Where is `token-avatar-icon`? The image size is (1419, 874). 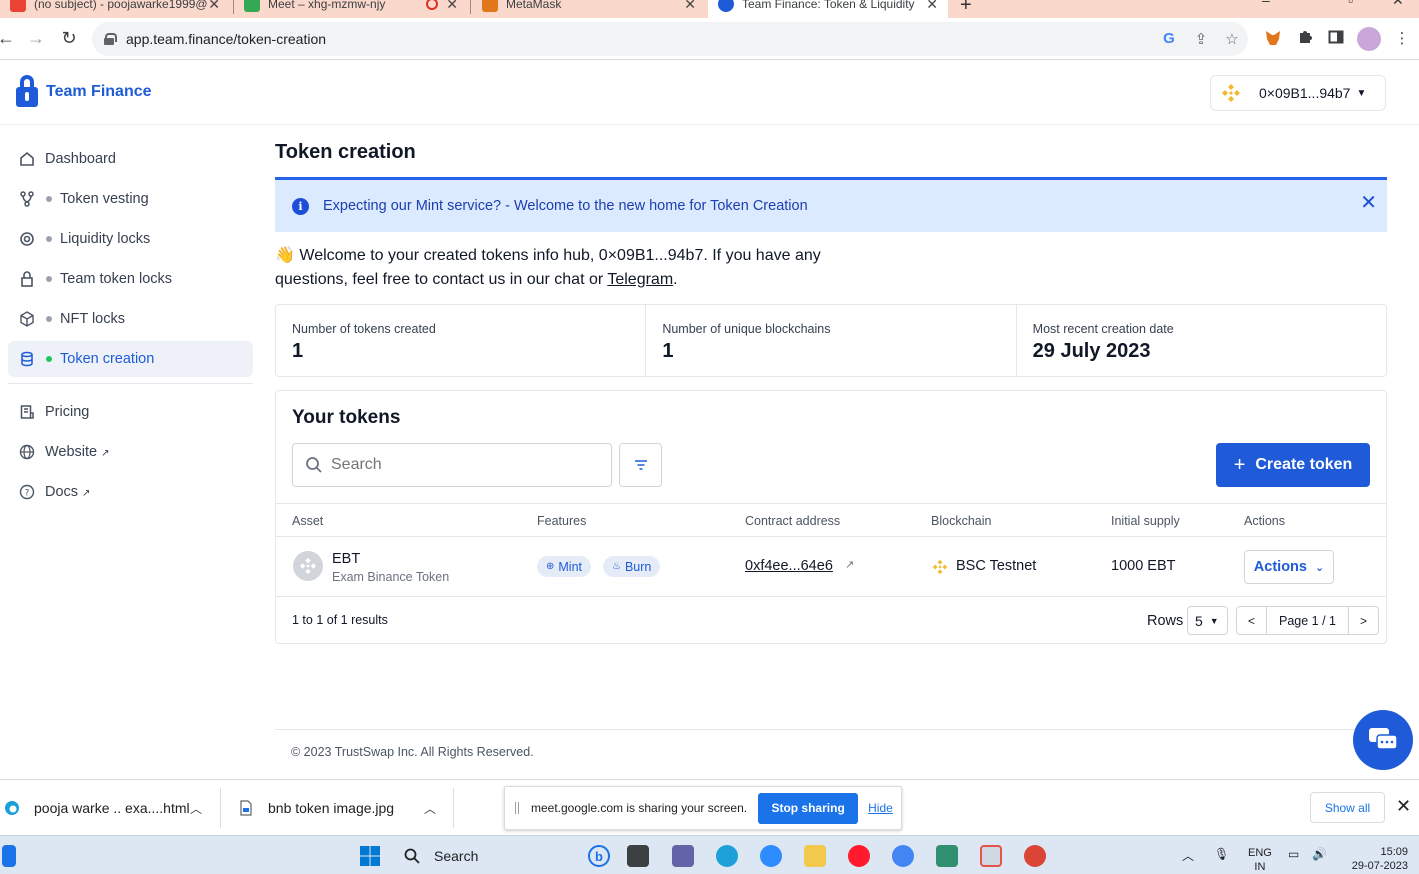
token-avatar-icon is located at coordinates (308, 566).